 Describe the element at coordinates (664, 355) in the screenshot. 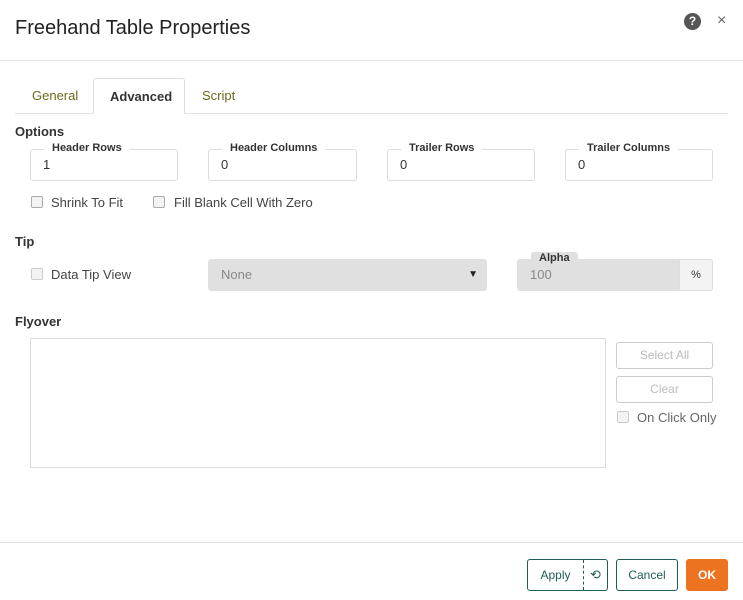

I see `select-all-button: Select All` at that location.